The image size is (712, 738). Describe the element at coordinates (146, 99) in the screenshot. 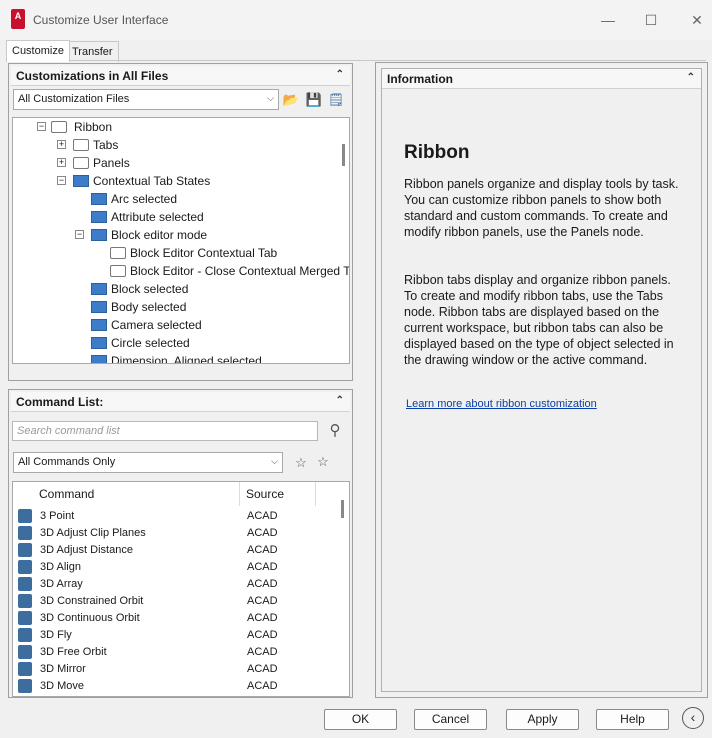

I see `customization-file-select: All Customization Files ⌵` at that location.